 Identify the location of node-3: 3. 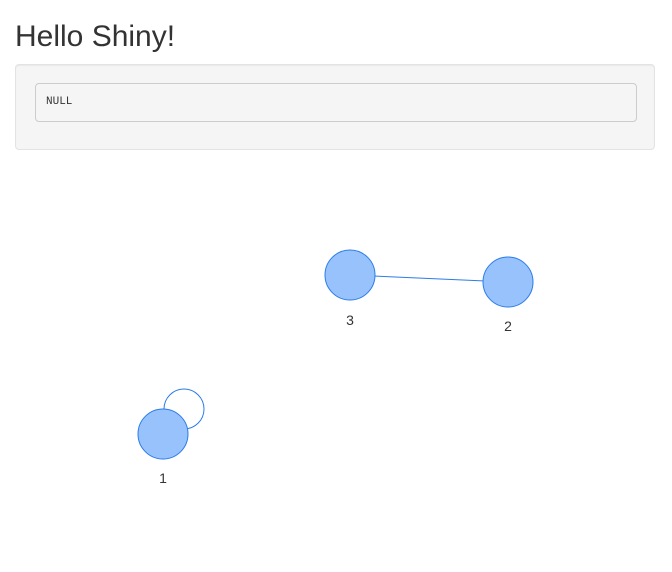
(350, 288).